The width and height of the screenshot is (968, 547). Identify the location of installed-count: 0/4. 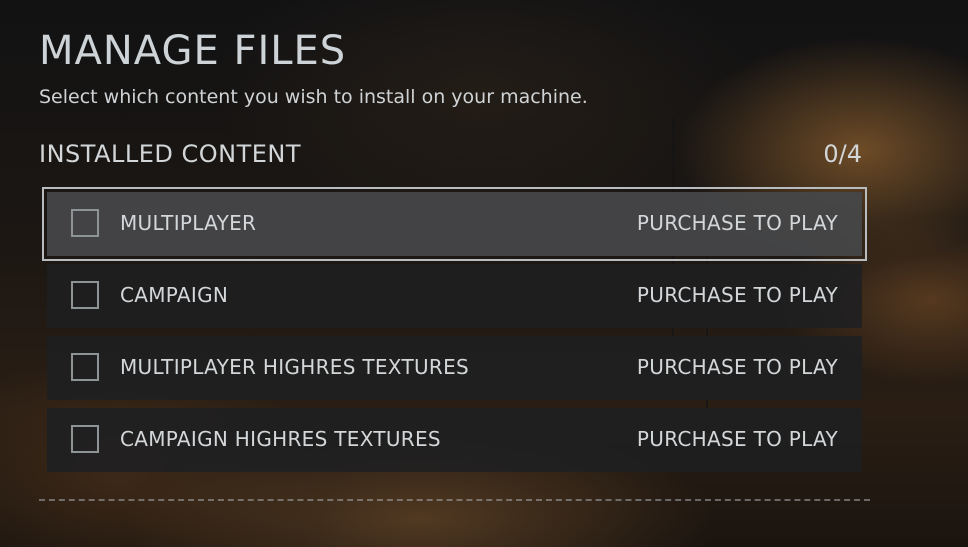
(842, 154).